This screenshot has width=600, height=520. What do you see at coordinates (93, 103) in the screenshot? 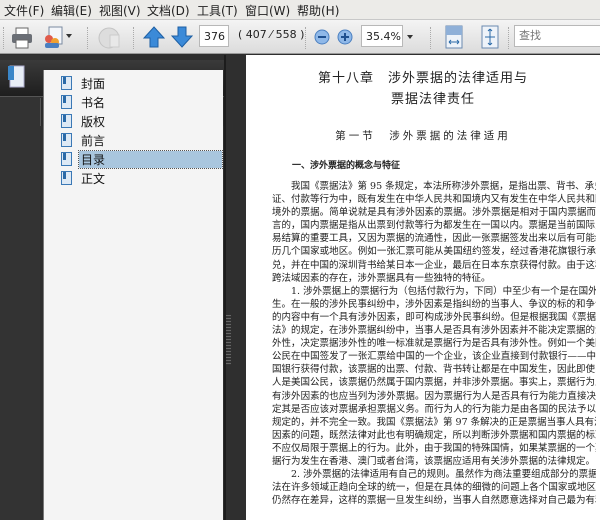
I see `bookmark-label: 书名` at bounding box center [93, 103].